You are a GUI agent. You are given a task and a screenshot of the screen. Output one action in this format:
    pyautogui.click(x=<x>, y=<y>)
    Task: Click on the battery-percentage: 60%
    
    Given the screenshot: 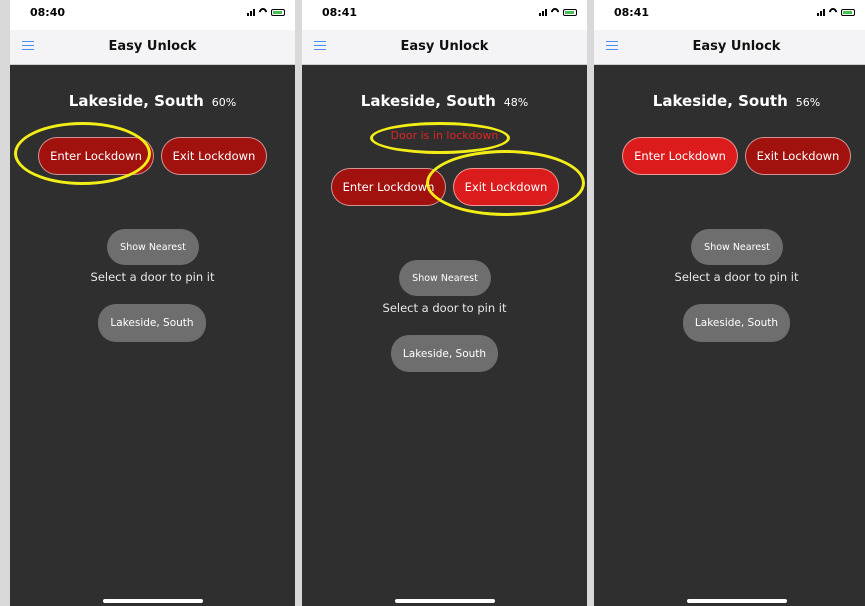 What is the action you would take?
    pyautogui.click(x=224, y=102)
    